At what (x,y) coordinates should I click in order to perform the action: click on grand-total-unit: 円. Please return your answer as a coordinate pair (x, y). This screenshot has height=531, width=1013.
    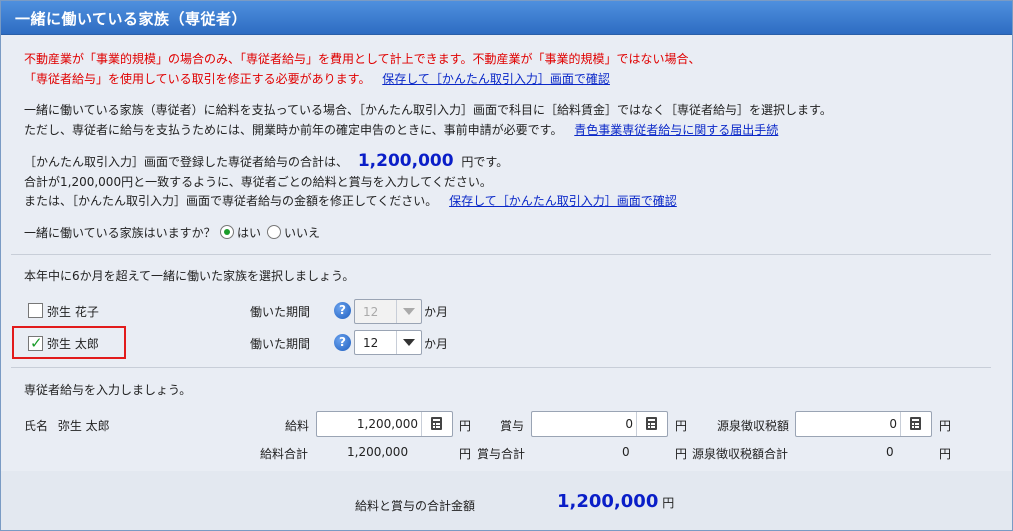
    Looking at the image, I should click on (668, 503).